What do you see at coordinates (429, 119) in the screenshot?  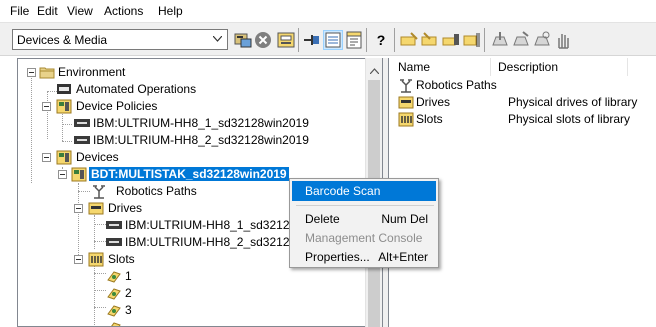 I see `list-item-name: Slots` at bounding box center [429, 119].